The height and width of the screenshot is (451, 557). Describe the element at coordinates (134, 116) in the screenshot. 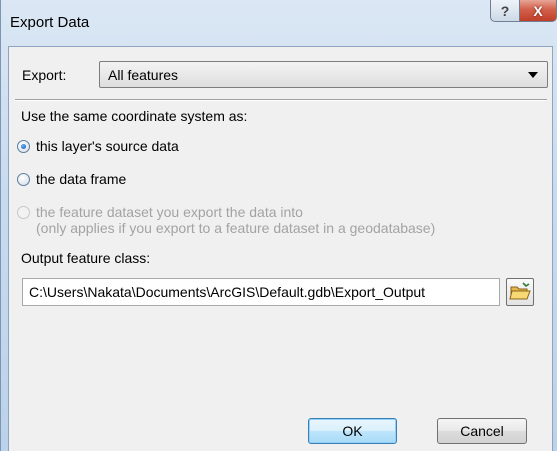

I see `coordinate-system-heading: Use the same coordinate system as:` at that location.